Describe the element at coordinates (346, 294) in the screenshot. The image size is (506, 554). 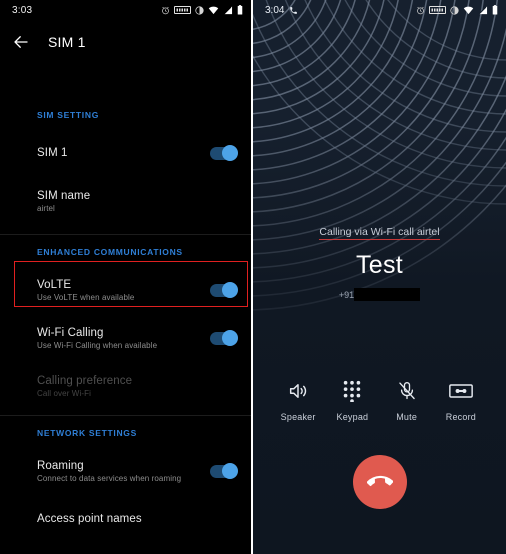
I see `phone-number-prefix: +91` at that location.